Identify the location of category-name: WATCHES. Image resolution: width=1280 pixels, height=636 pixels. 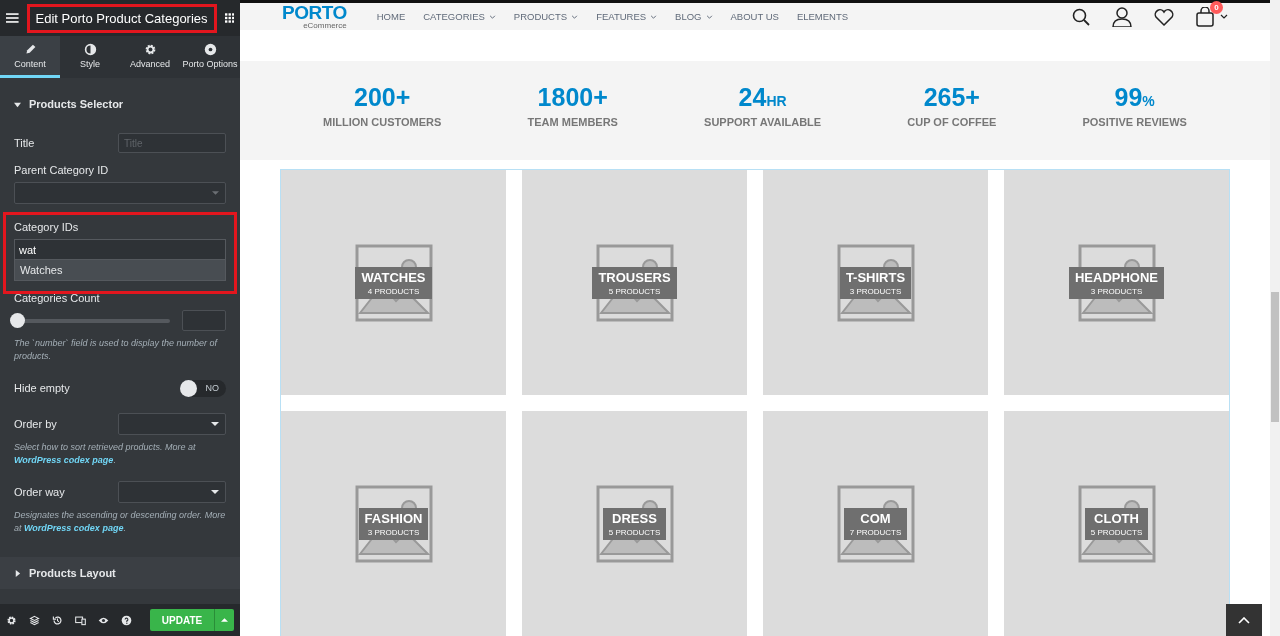
(393, 277).